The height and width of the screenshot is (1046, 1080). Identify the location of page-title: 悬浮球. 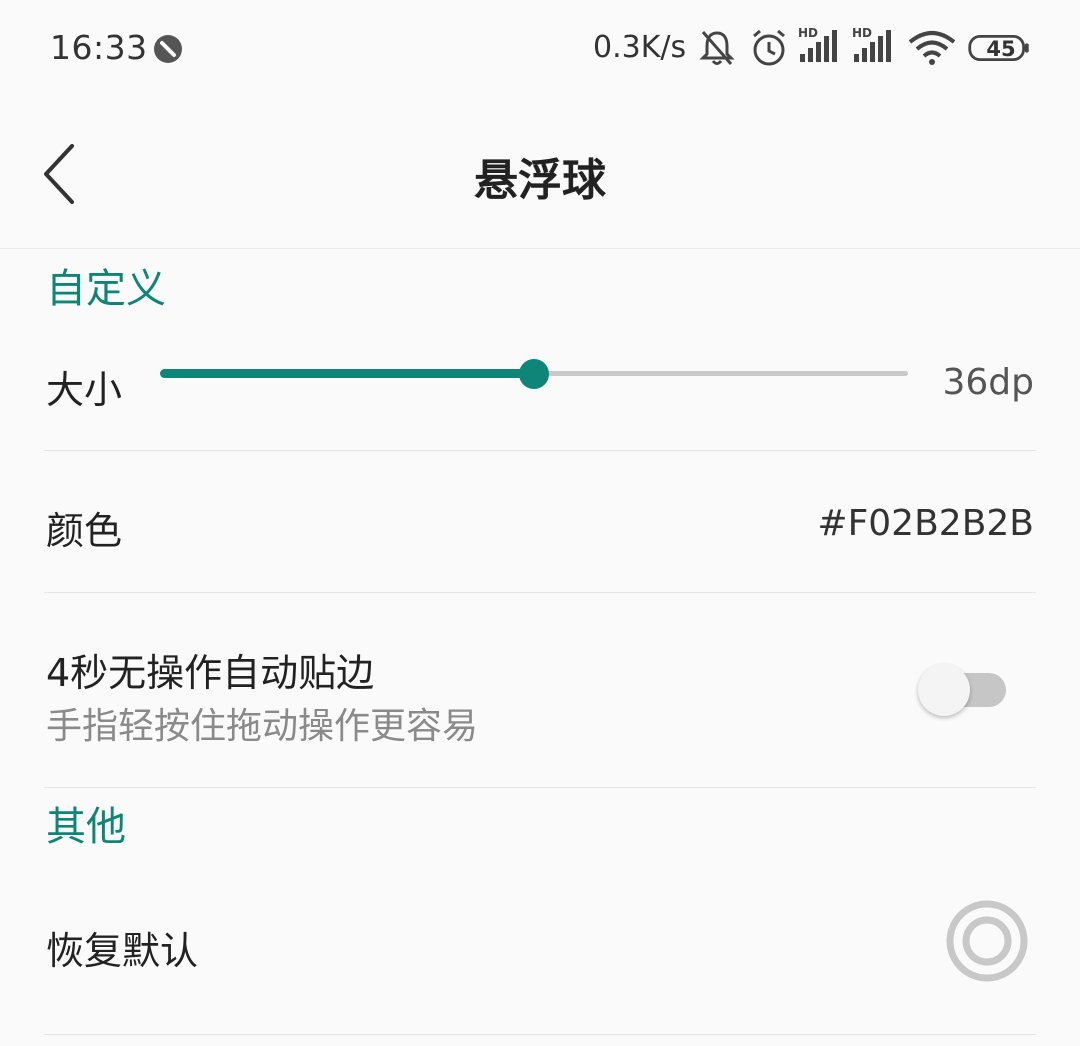
(540, 180).